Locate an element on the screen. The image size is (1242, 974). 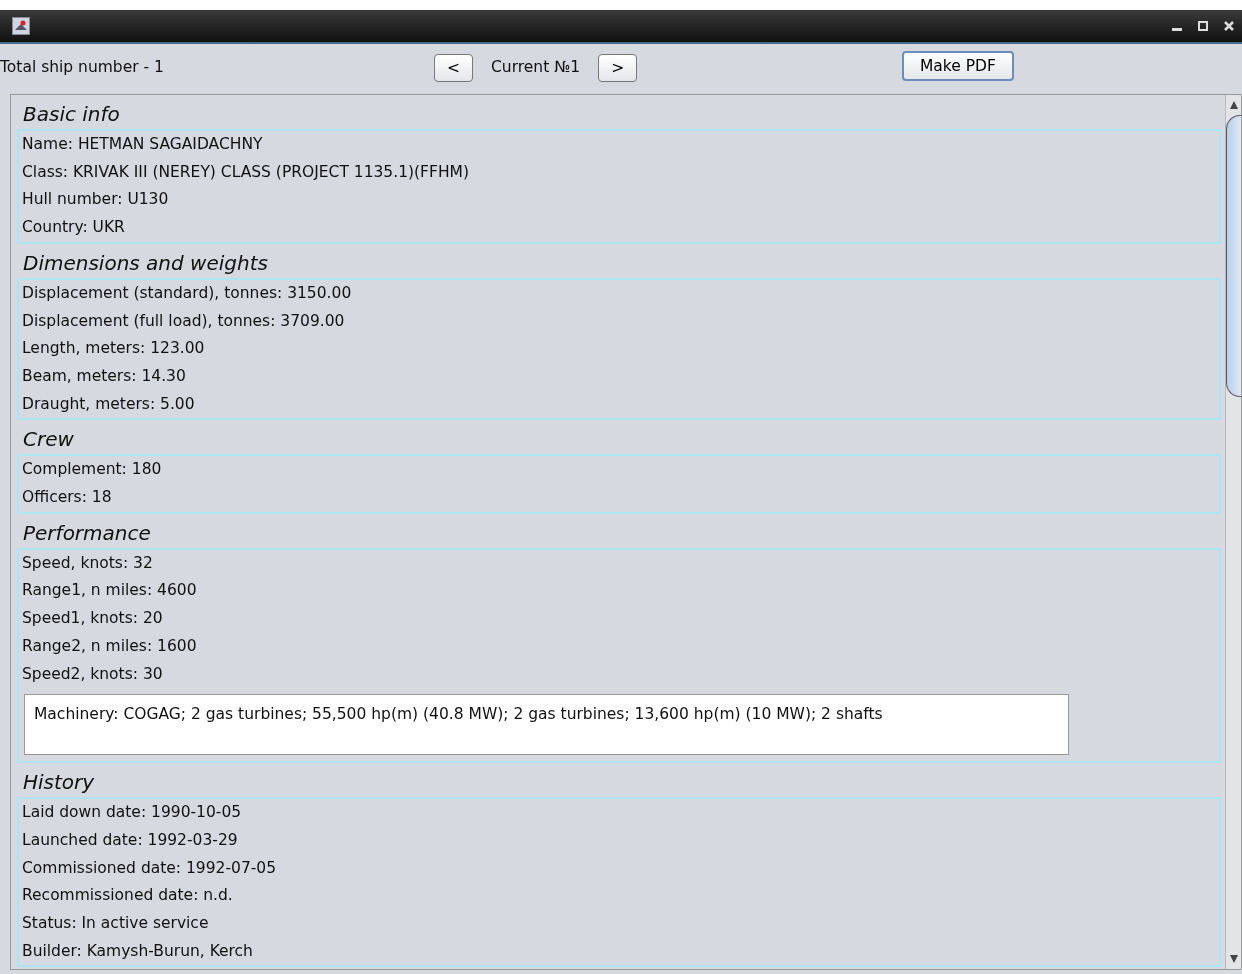
field-text: Draught, meters: 5.00 is located at coordinates (108, 404).